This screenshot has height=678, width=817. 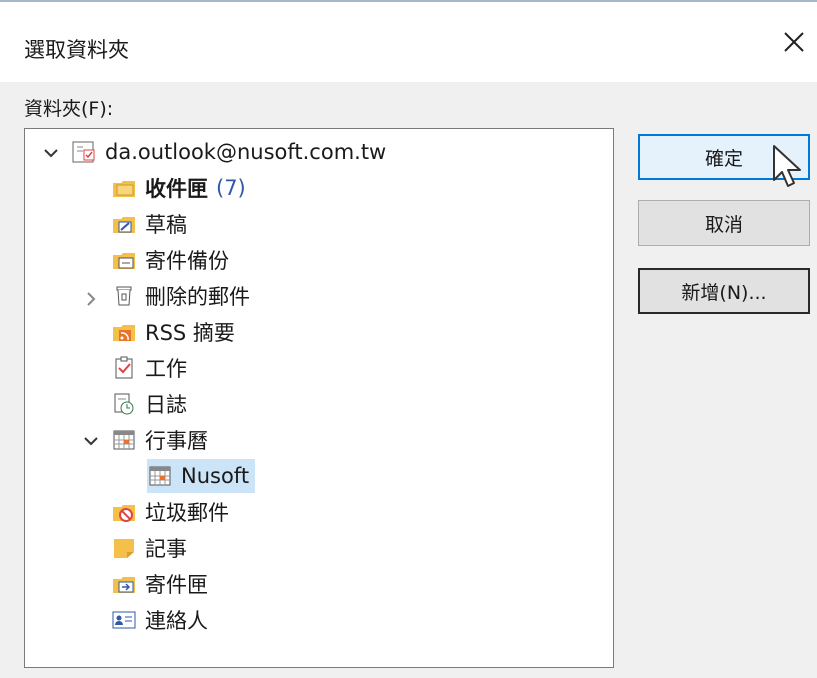 I want to click on tree-node-rss: RSS 摘要, so click(x=173, y=332).